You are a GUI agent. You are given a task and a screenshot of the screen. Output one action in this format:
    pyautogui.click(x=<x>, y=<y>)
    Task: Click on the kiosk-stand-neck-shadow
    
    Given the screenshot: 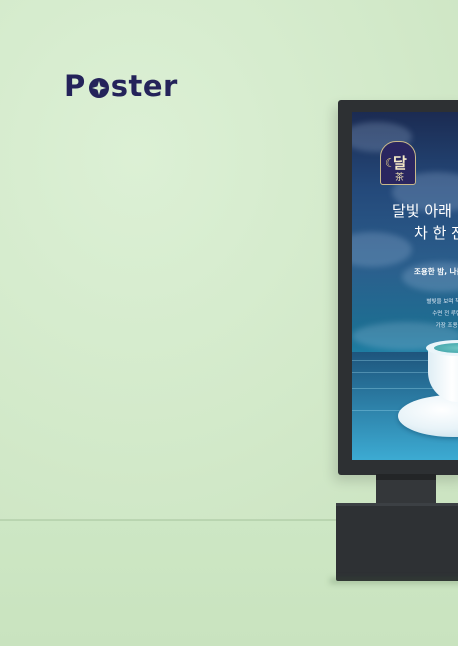 What is the action you would take?
    pyautogui.click(x=406, y=477)
    